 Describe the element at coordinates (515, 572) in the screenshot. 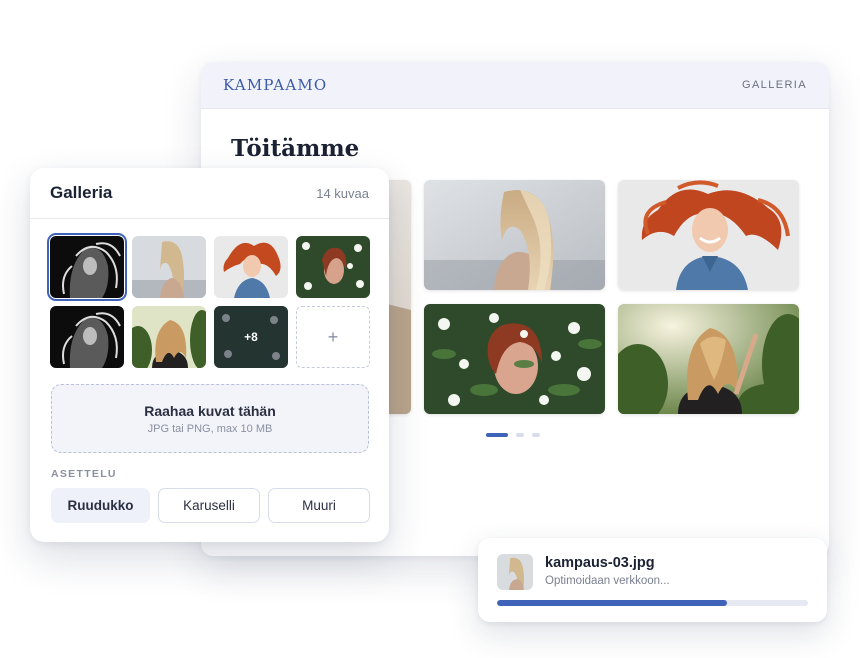

I see `upload-file-thumbnail` at that location.